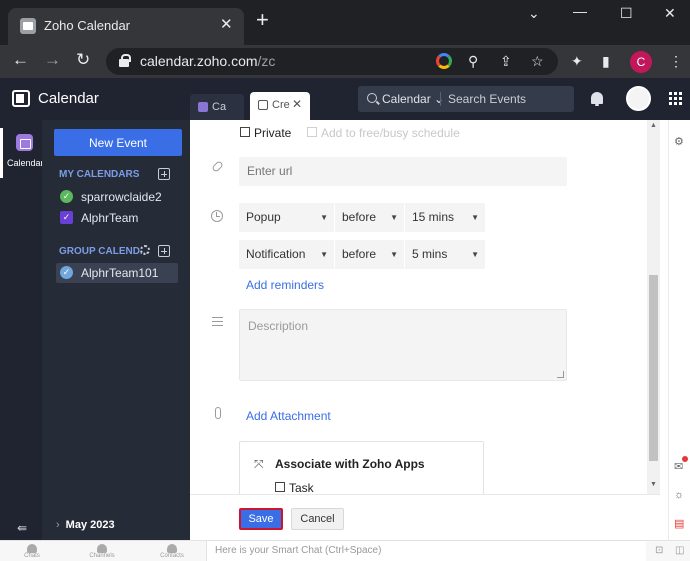 This screenshot has width=690, height=561. Describe the element at coordinates (560, 374) in the screenshot. I see `resize-handle-icon` at that location.